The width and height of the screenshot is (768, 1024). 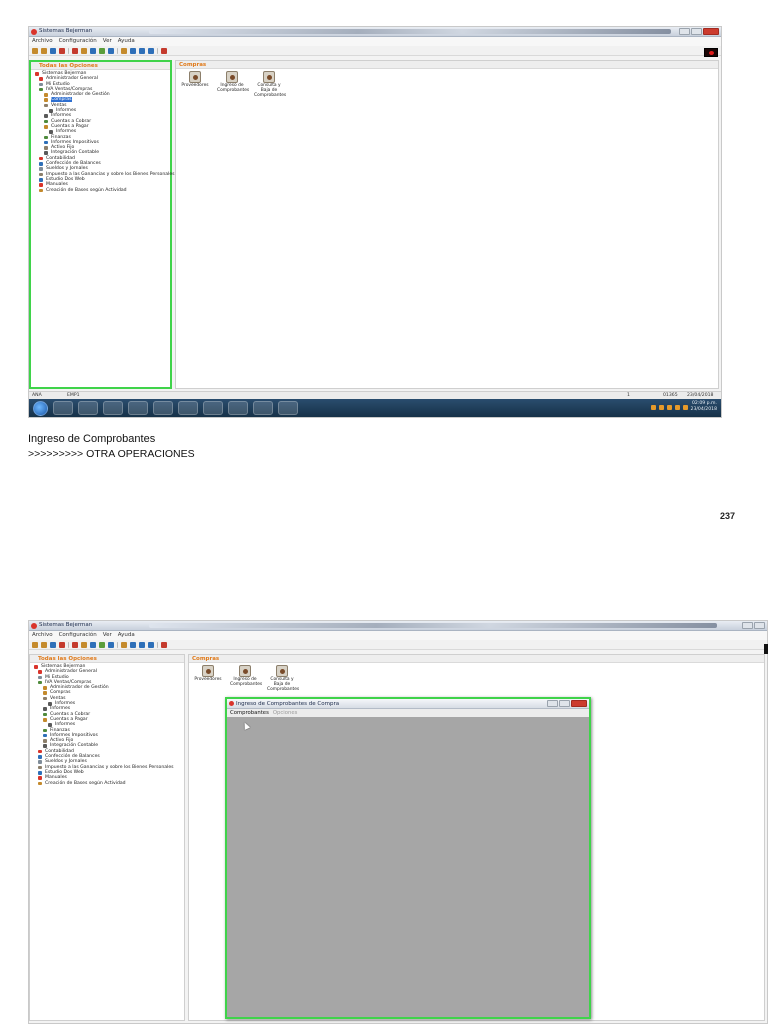 I want to click on dialog-minimize-button, so click(x=552, y=703).